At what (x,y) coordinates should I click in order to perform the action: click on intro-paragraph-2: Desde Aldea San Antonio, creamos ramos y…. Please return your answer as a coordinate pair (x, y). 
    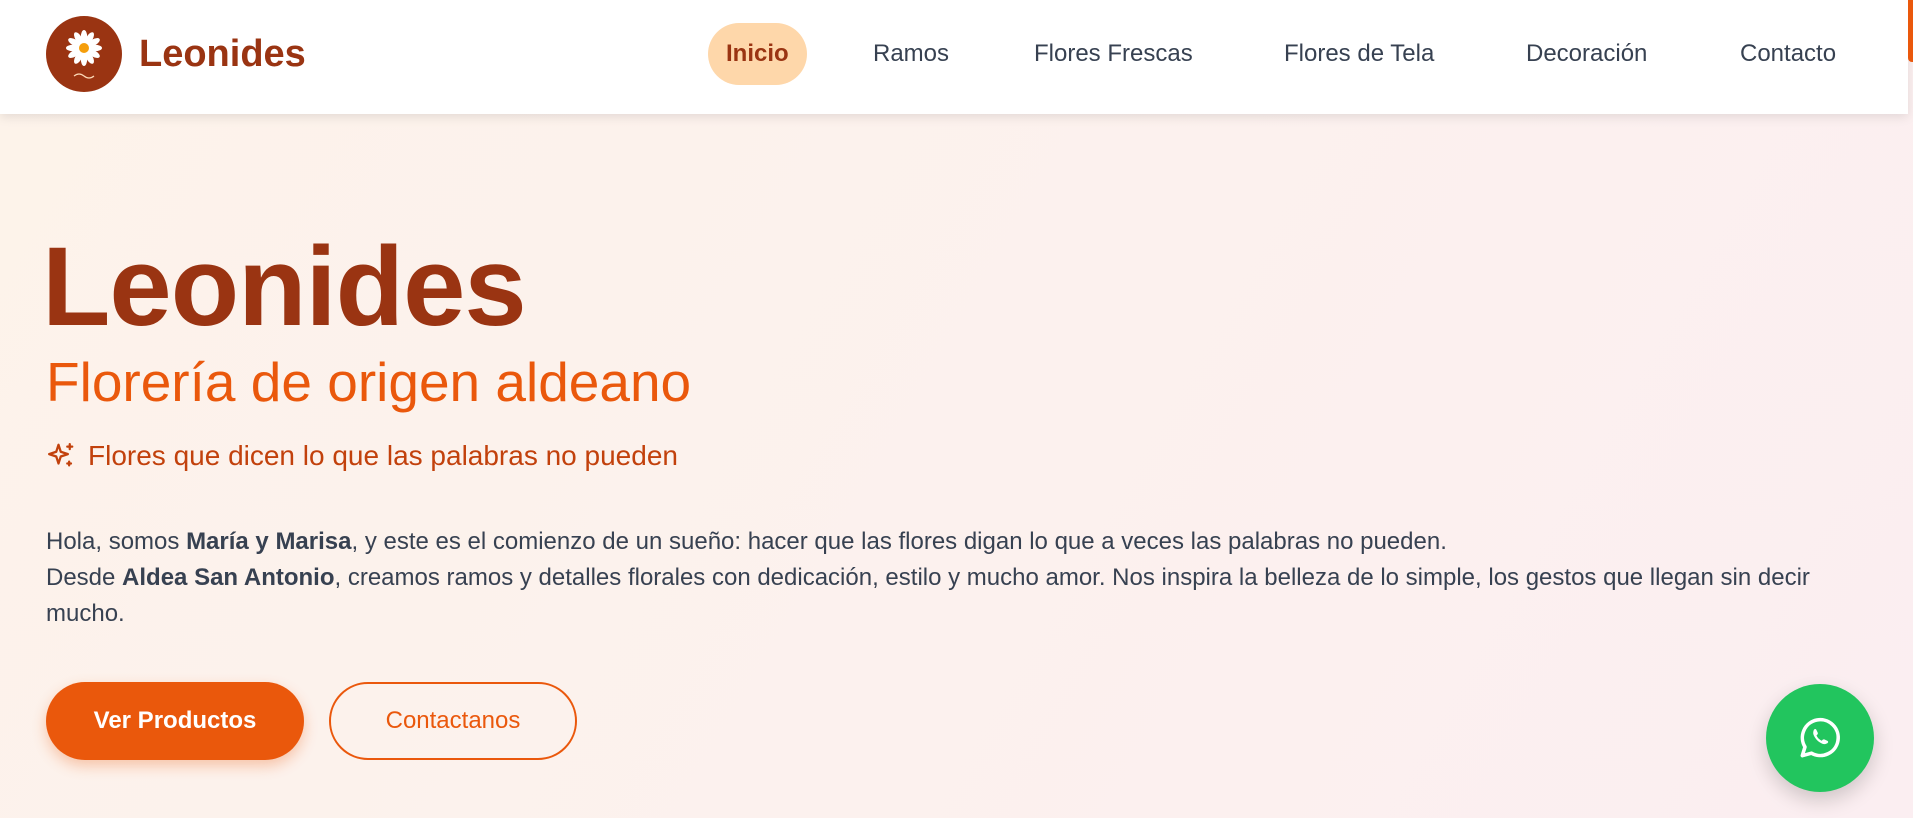
    Looking at the image, I should click on (961, 596).